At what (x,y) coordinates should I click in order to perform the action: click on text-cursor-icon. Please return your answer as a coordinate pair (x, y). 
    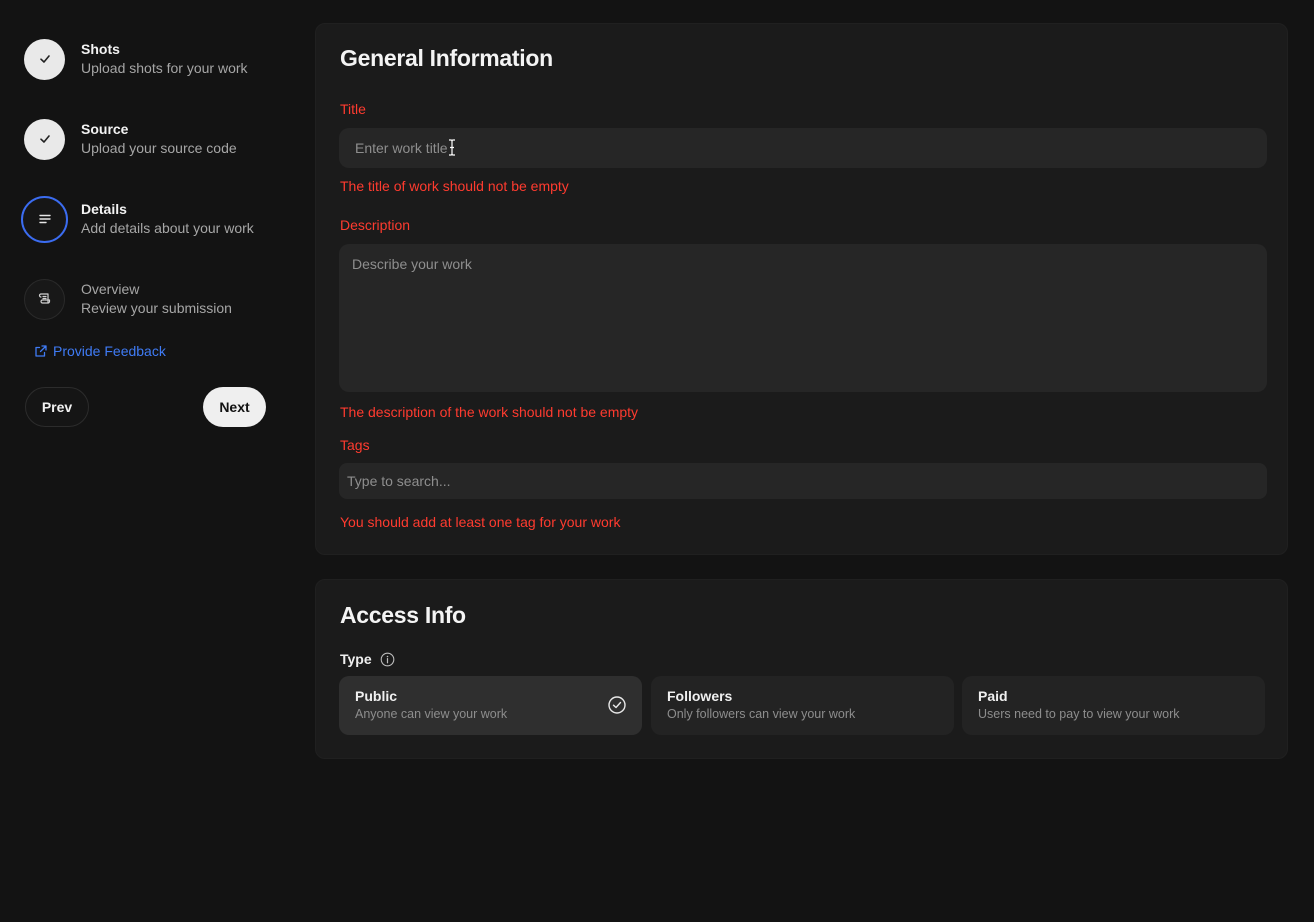
    Looking at the image, I should click on (452, 147).